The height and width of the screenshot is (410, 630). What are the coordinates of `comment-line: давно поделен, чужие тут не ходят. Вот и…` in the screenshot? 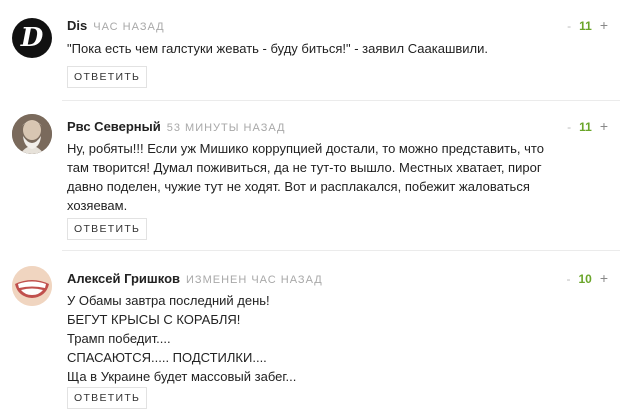 It's located at (298, 186).